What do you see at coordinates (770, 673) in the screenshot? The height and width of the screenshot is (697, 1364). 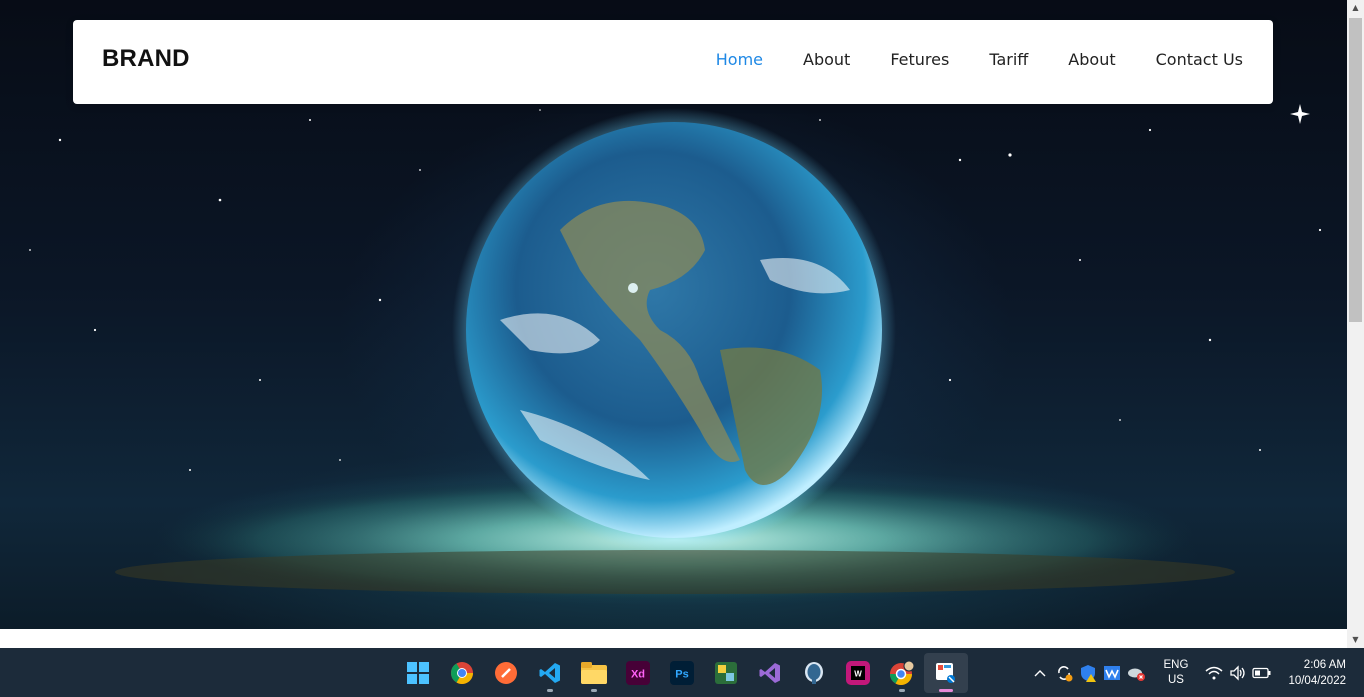 I see `visual-studio-icon` at bounding box center [770, 673].